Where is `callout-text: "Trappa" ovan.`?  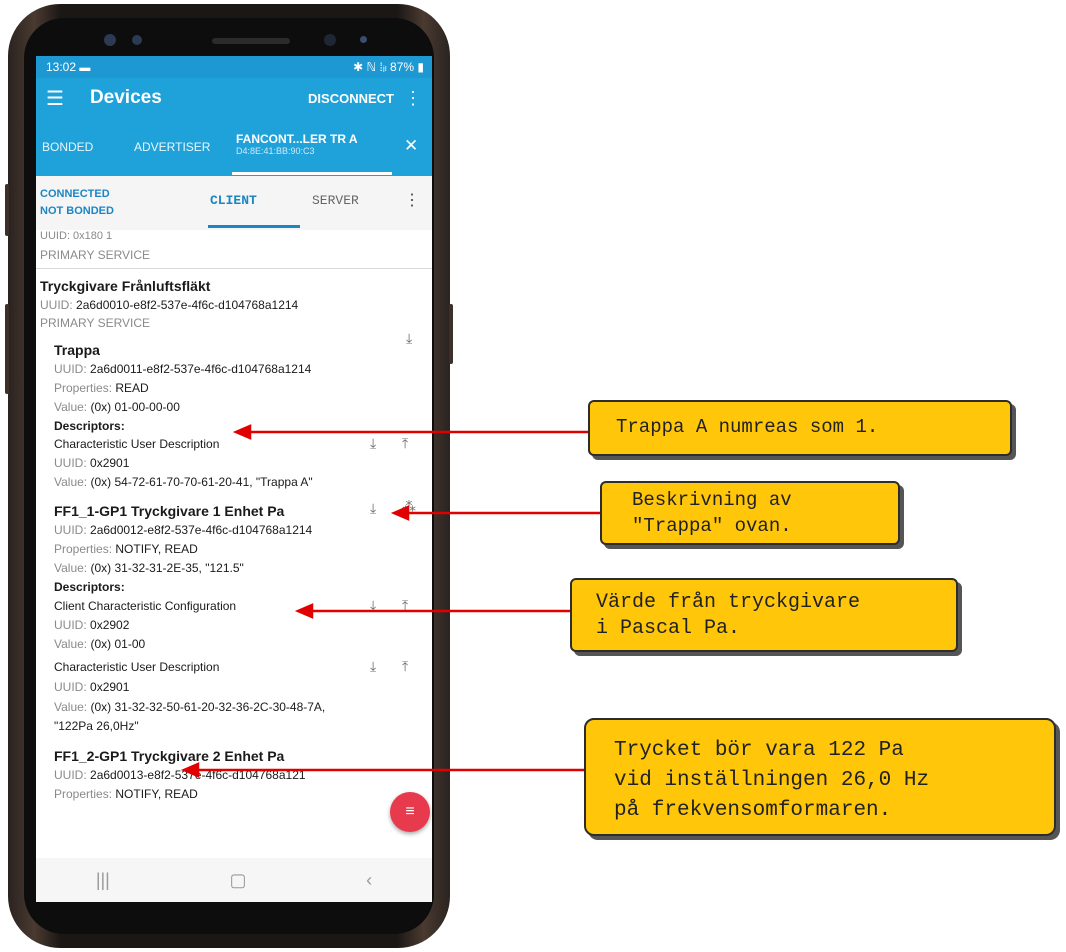
callout-text: "Trappa" ovan. is located at coordinates (712, 526).